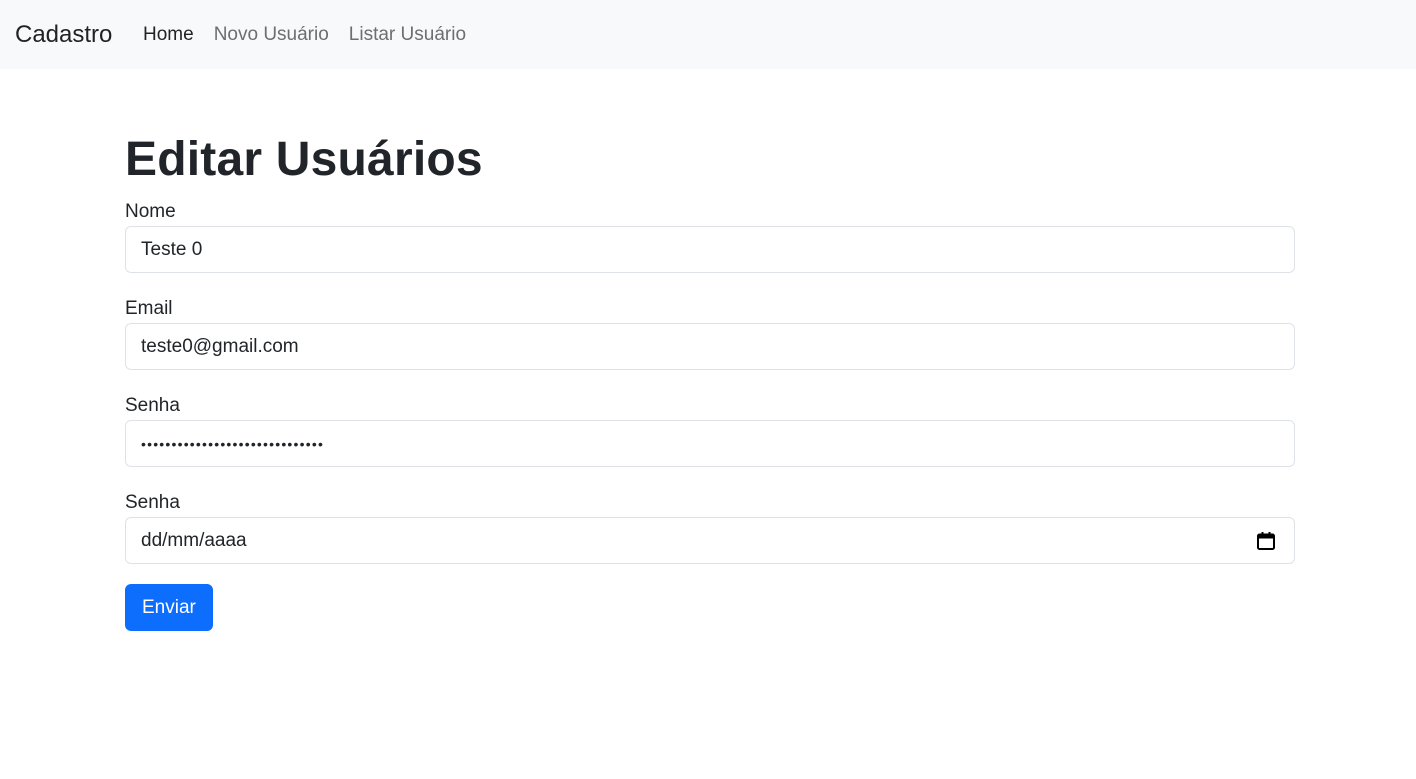 The height and width of the screenshot is (779, 1416). What do you see at coordinates (169, 607) in the screenshot?
I see `submit-button: Enviar` at bounding box center [169, 607].